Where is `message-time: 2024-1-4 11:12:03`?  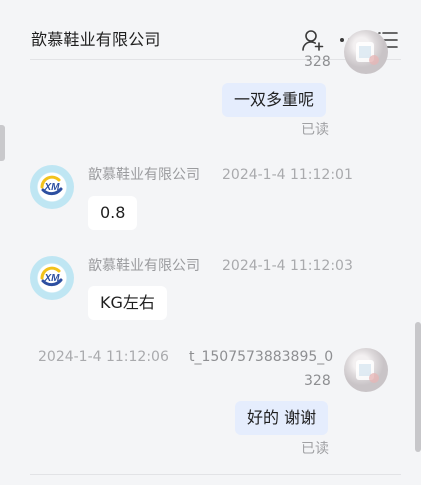 message-time: 2024-1-4 11:12:03 is located at coordinates (287, 266).